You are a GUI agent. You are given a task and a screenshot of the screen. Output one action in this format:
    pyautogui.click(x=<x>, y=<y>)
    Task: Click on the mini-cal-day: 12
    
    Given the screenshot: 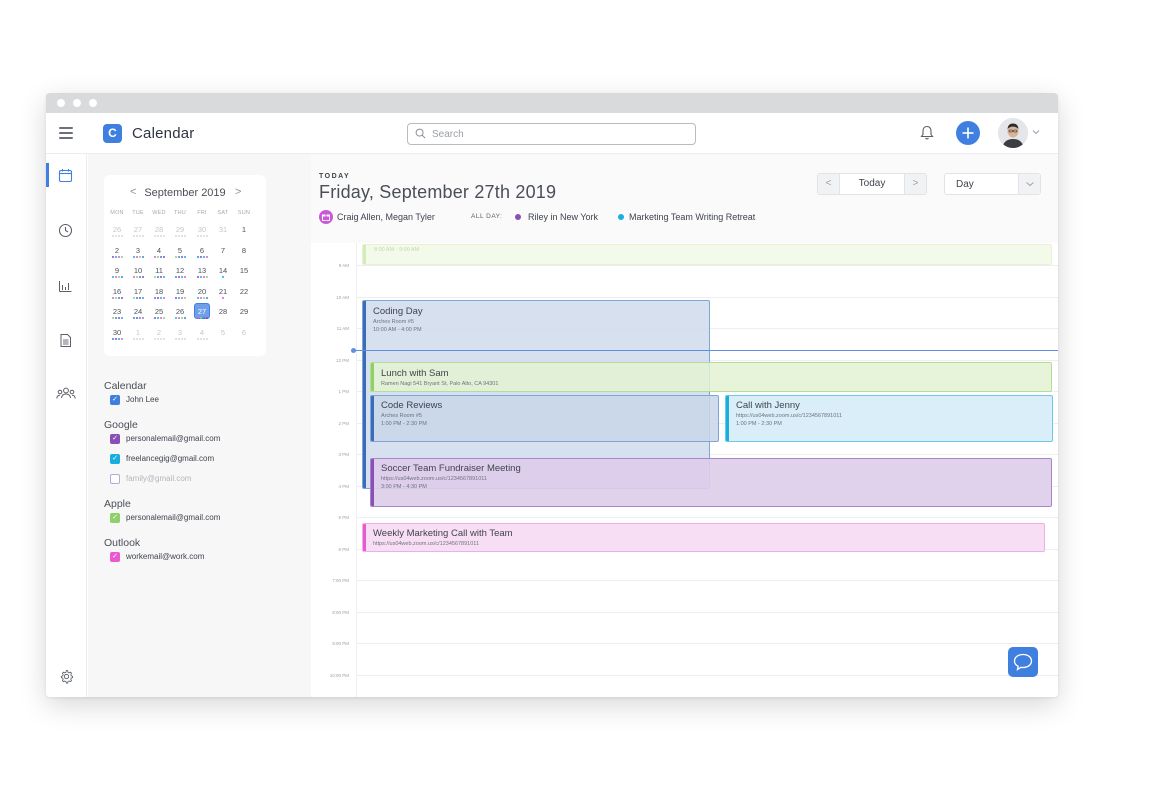 What is the action you would take?
    pyautogui.click(x=180, y=270)
    